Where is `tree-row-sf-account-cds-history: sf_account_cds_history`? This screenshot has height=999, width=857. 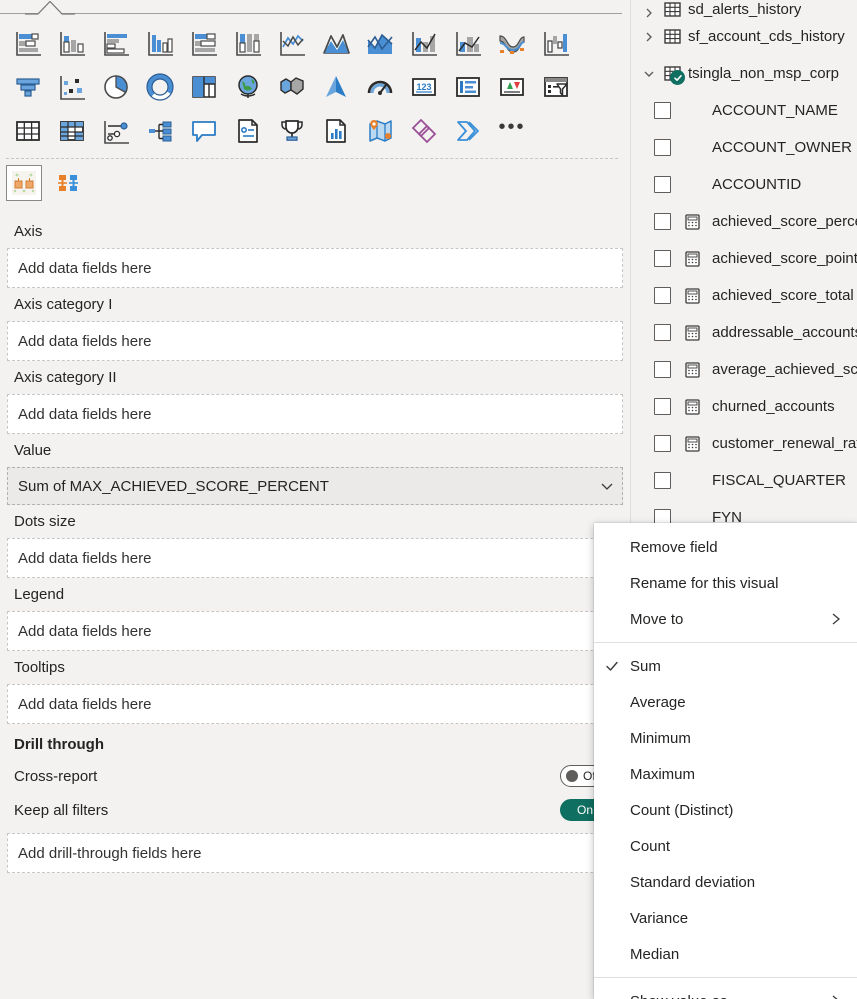
tree-row-sf-account-cds-history: sf_account_cds_history is located at coordinates (744, 36).